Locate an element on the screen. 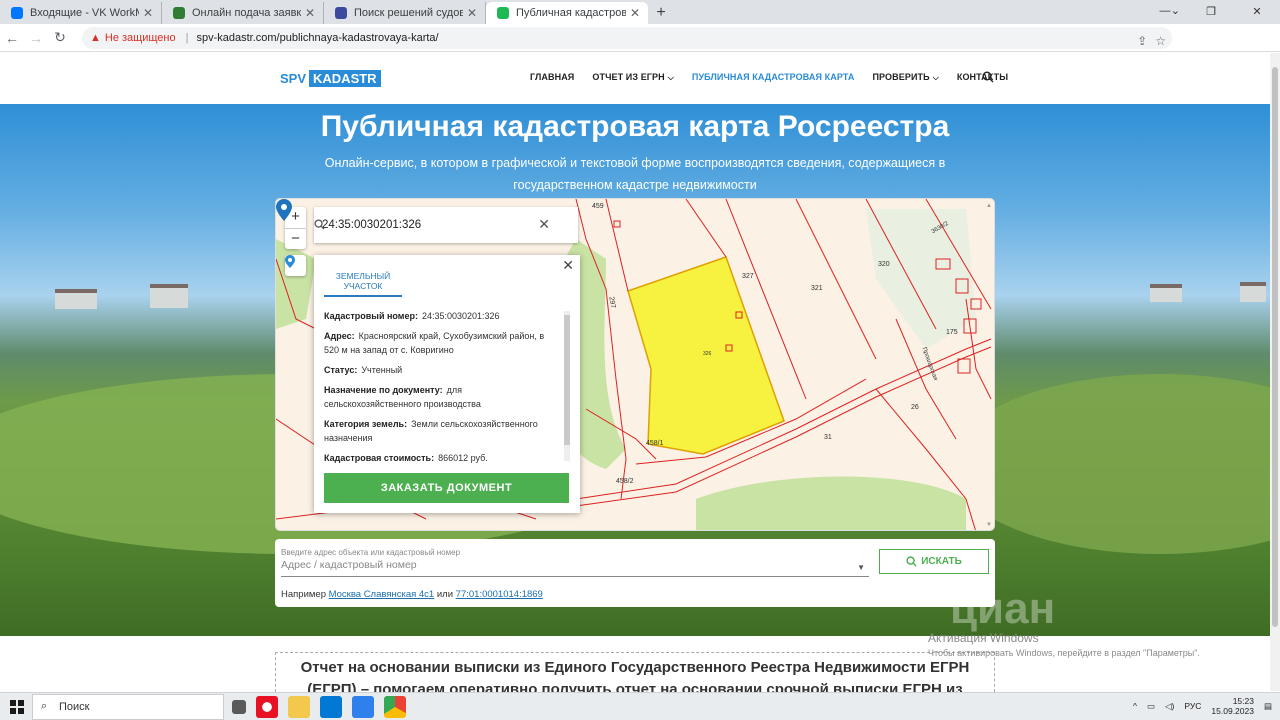  zoom-out-button: − is located at coordinates (295, 238).